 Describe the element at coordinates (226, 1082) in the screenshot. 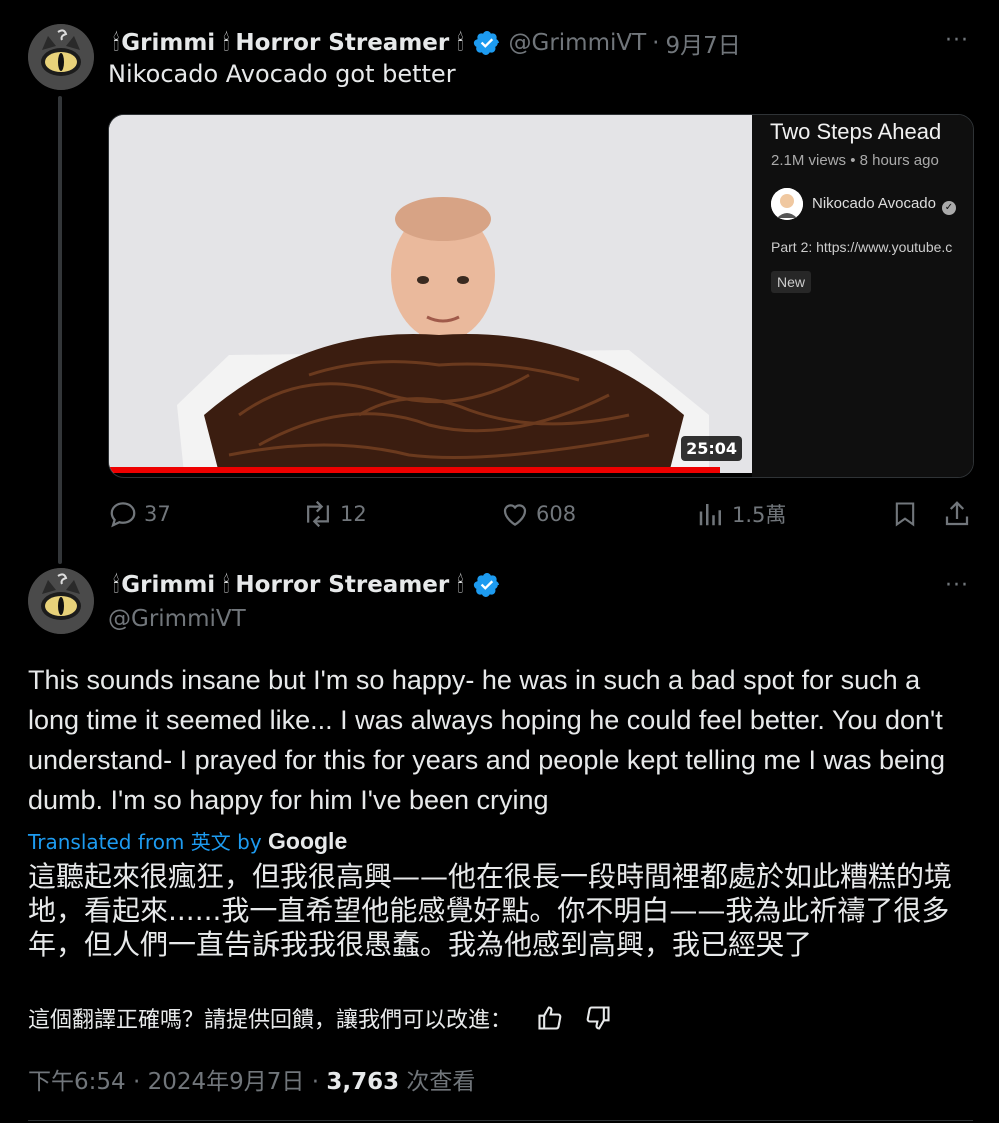

I see `tweet-date: 2024年9月7日` at that location.